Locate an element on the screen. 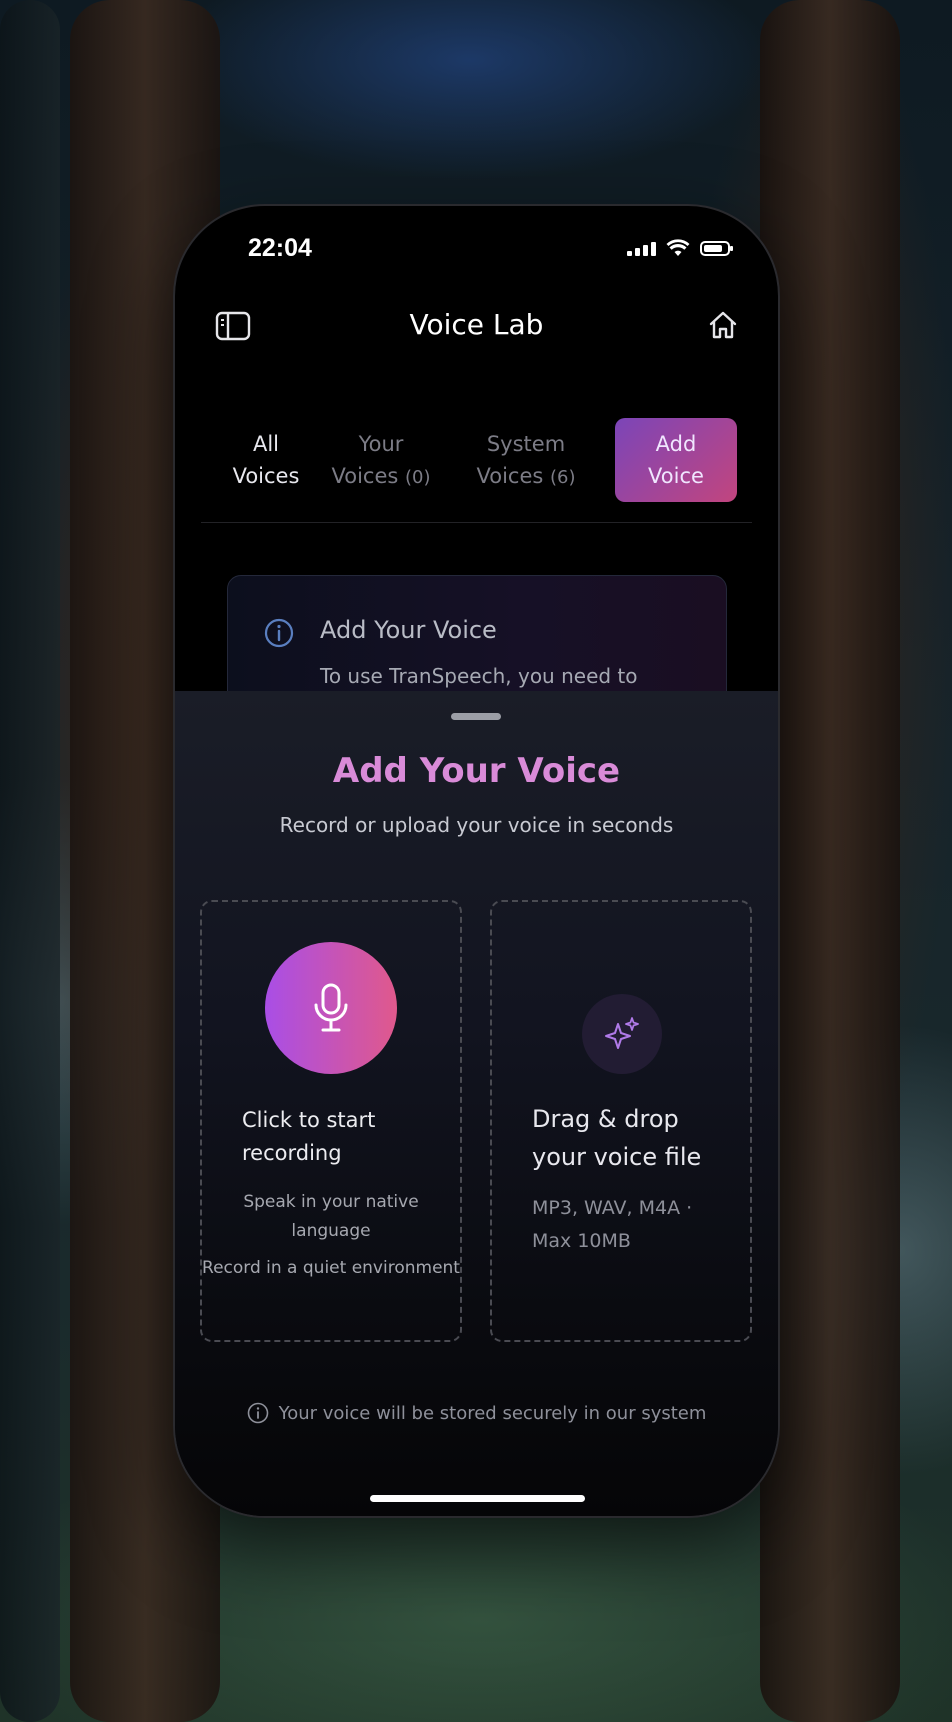 This screenshot has height=1722, width=952. tab-label-line2: Voices is located at coordinates (266, 476).